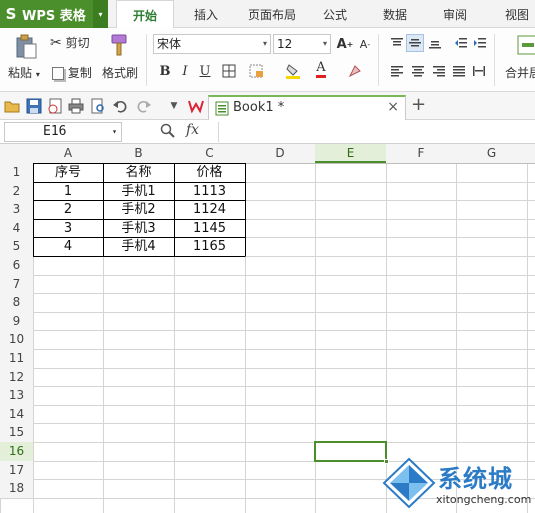 This screenshot has width=535, height=513. Describe the element at coordinates (16, 395) in the screenshot. I see `row-header-13: 13` at that location.